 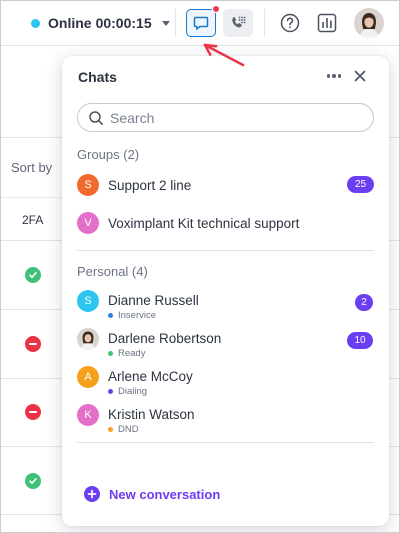 I want to click on status-timer: 00:00:15, so click(x=123, y=23).